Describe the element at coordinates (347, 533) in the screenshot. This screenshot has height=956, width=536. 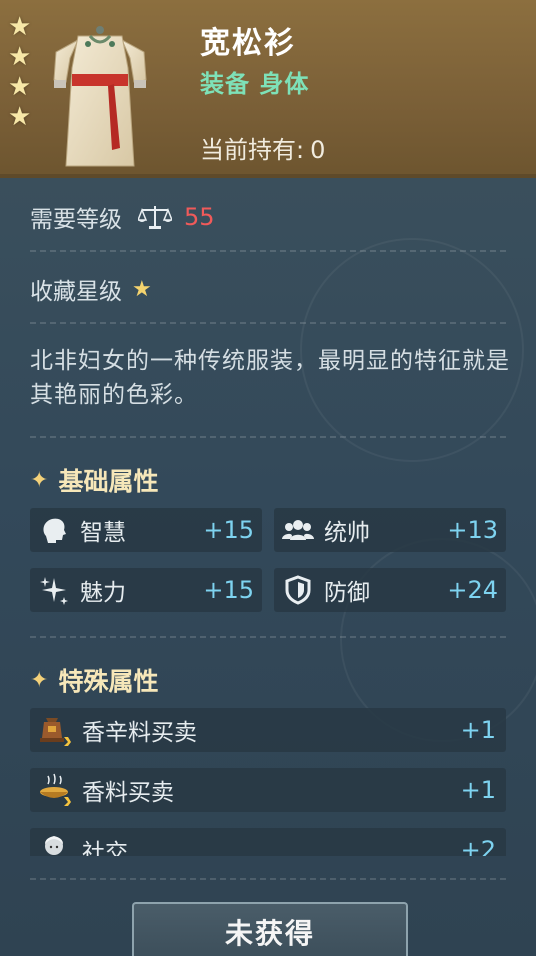
I see `stat-name: 统帅` at that location.